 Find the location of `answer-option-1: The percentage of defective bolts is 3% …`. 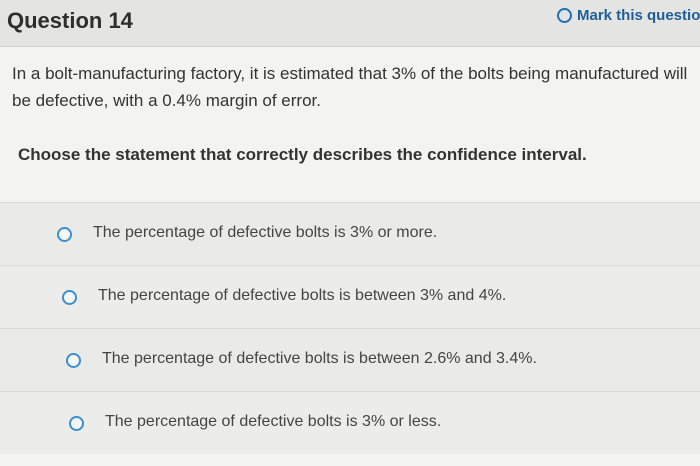

answer-option-1: The percentage of defective bolts is 3% … is located at coordinates (350, 233).